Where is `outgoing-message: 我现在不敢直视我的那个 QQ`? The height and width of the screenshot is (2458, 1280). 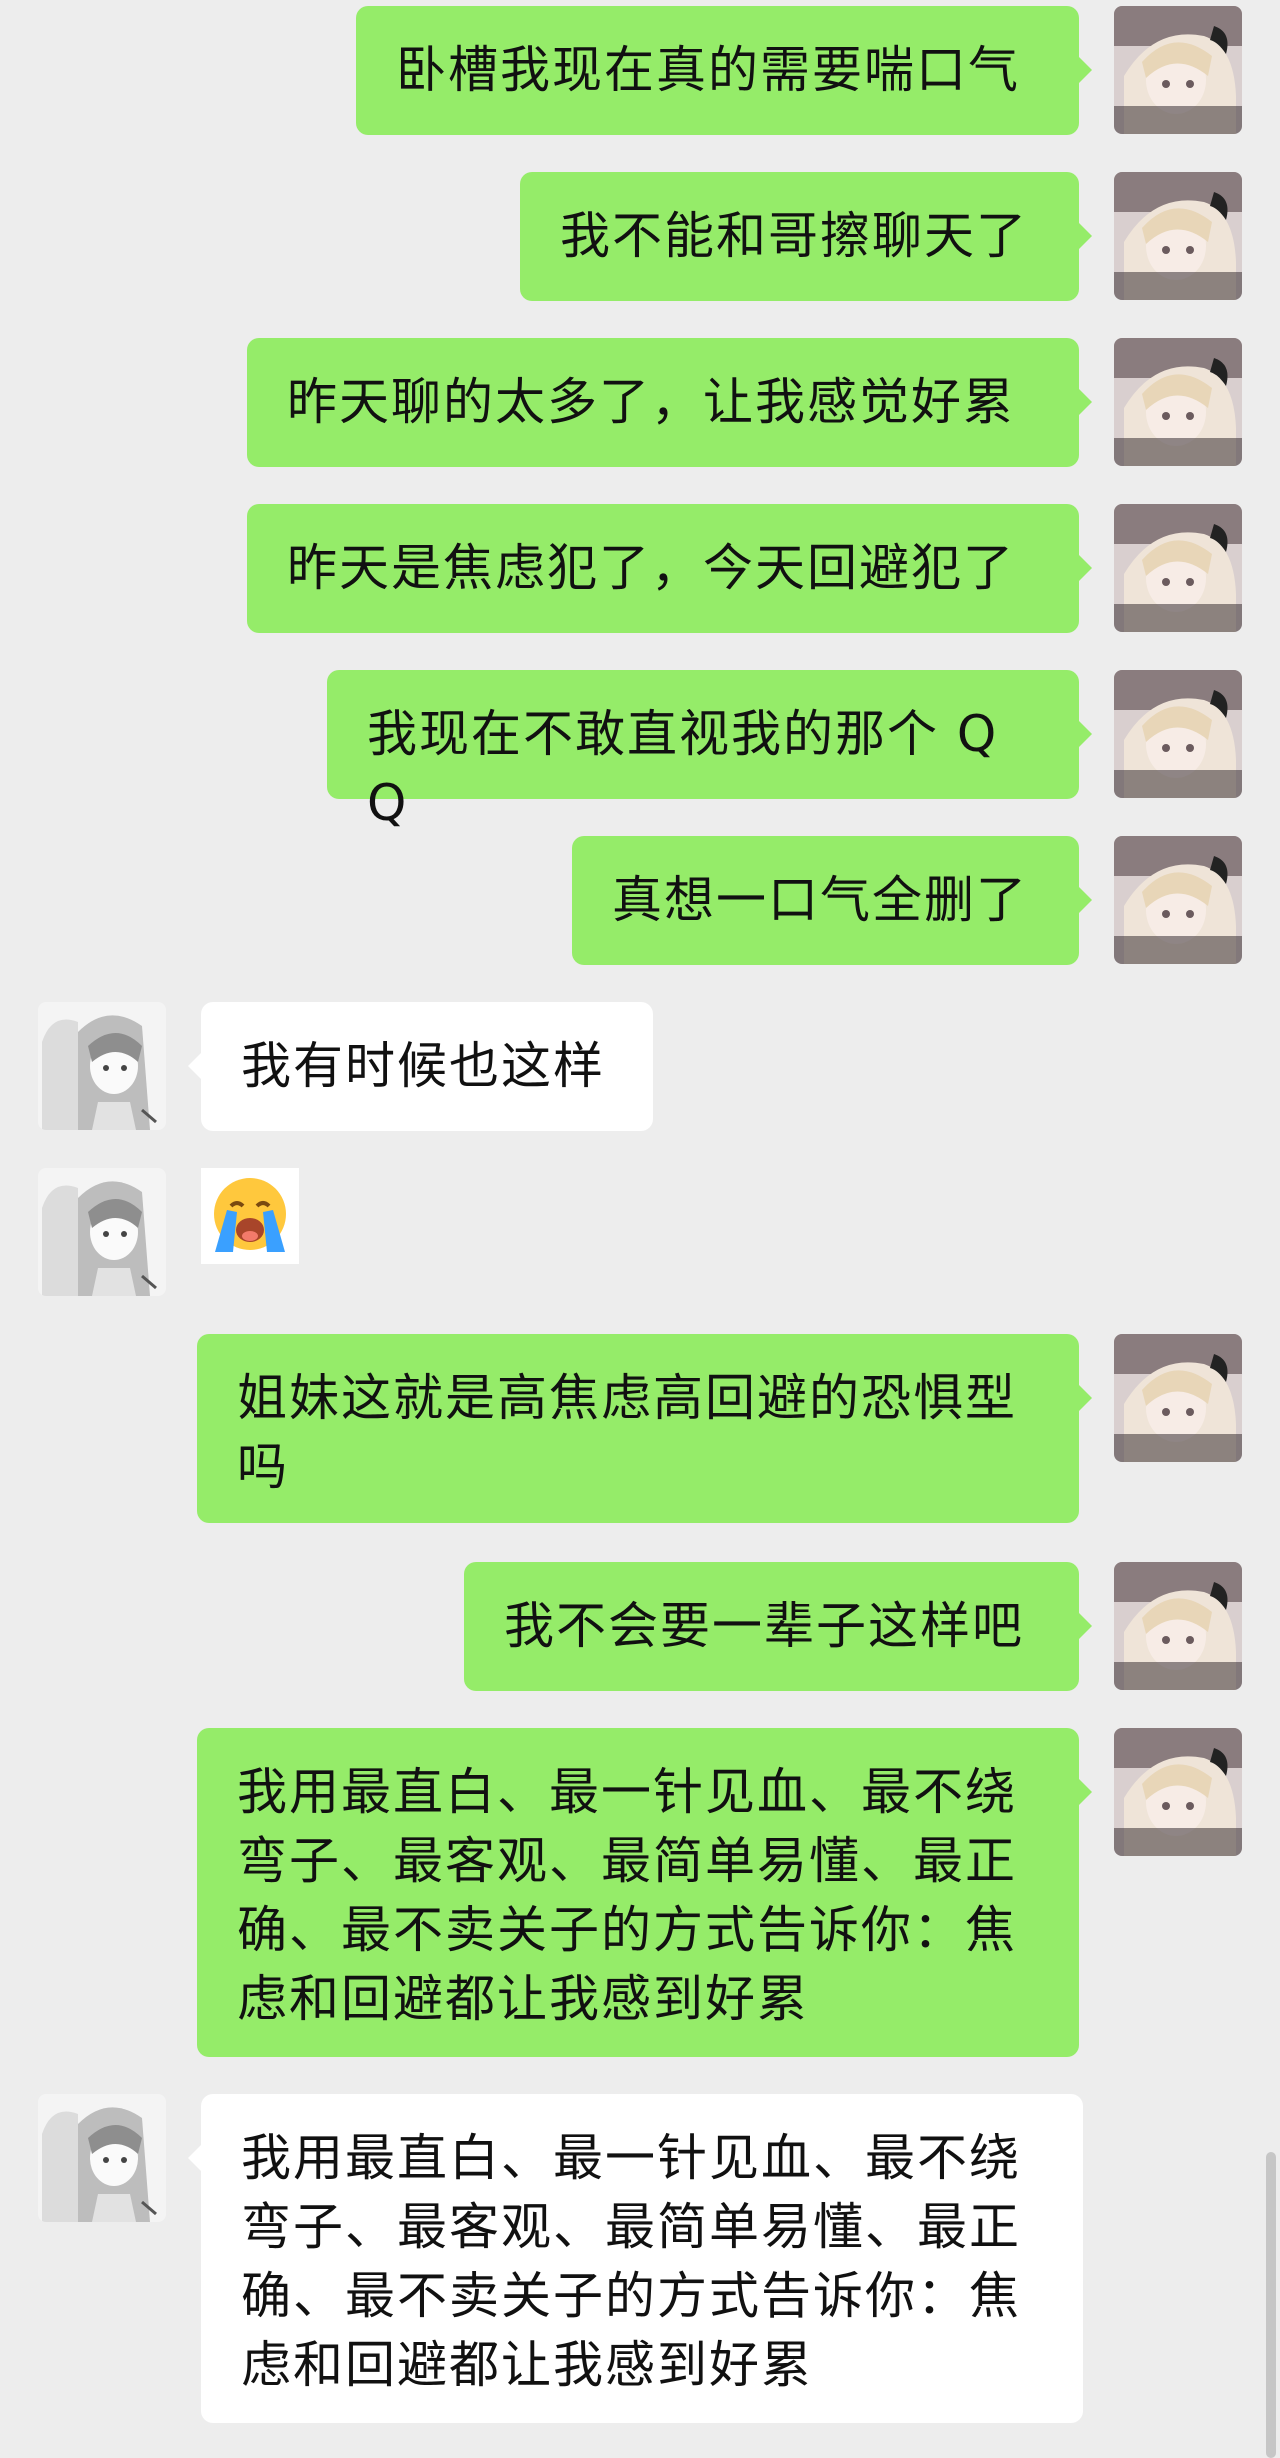
outgoing-message: 我现在不敢直视我的那个 QQ is located at coordinates (640, 751).